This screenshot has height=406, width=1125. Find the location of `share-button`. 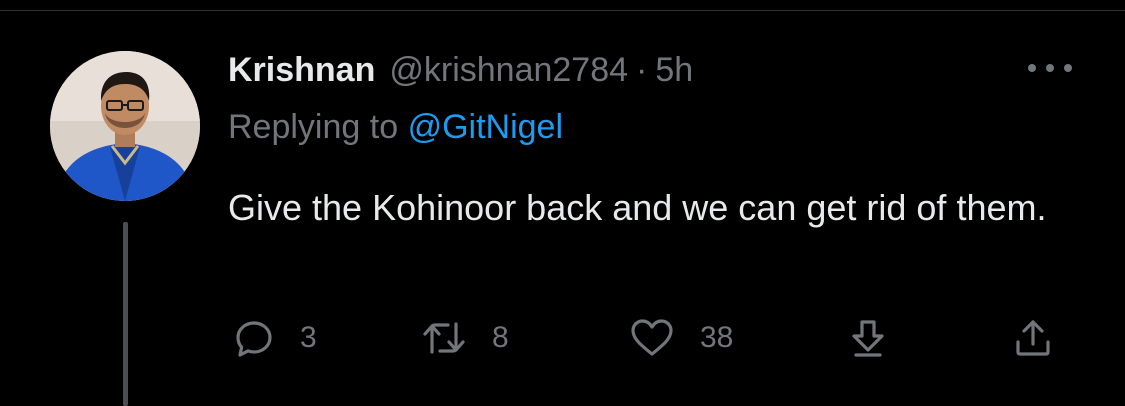

share-button is located at coordinates (1033, 338).